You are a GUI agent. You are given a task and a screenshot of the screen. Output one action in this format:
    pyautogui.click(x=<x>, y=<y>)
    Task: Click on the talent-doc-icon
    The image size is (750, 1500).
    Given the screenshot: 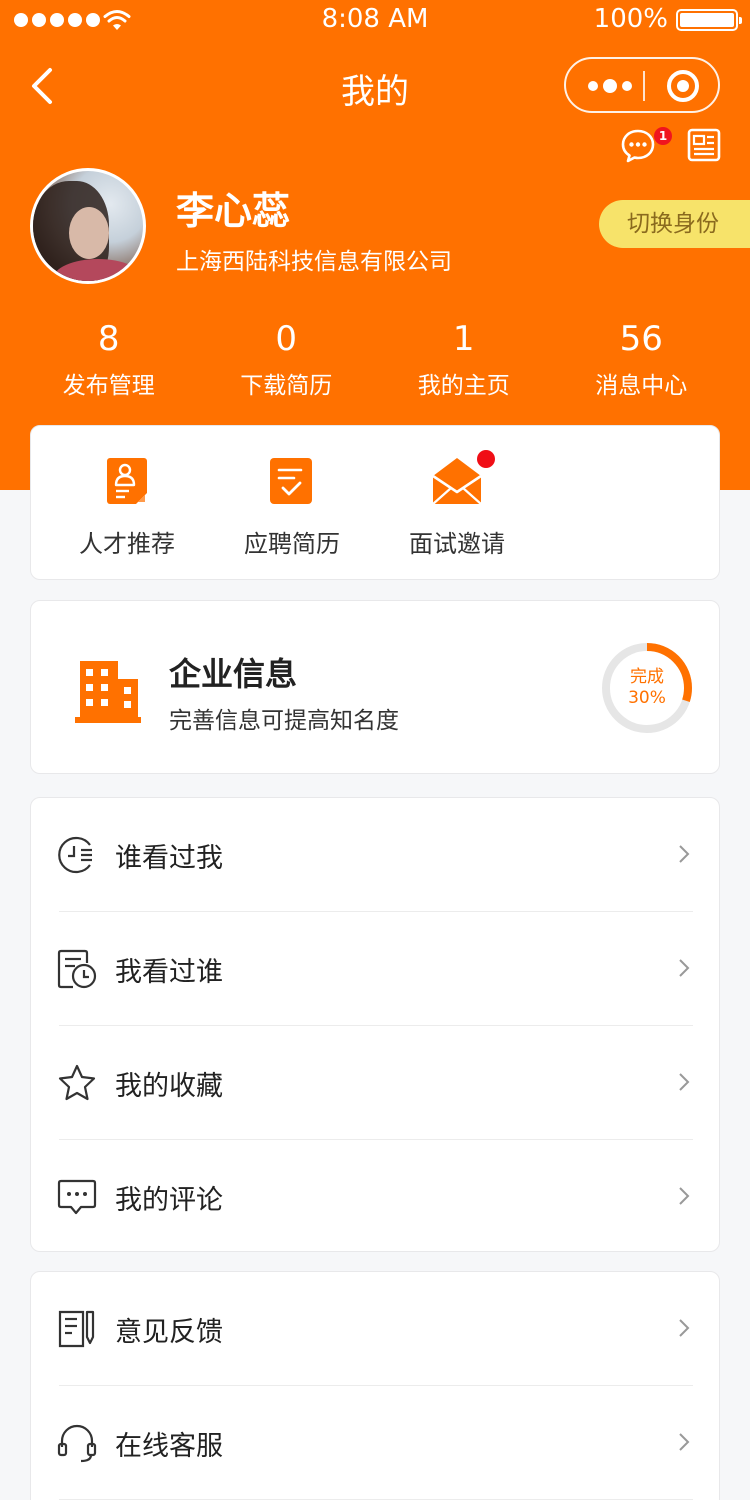 What is the action you would take?
    pyautogui.click(x=127, y=481)
    